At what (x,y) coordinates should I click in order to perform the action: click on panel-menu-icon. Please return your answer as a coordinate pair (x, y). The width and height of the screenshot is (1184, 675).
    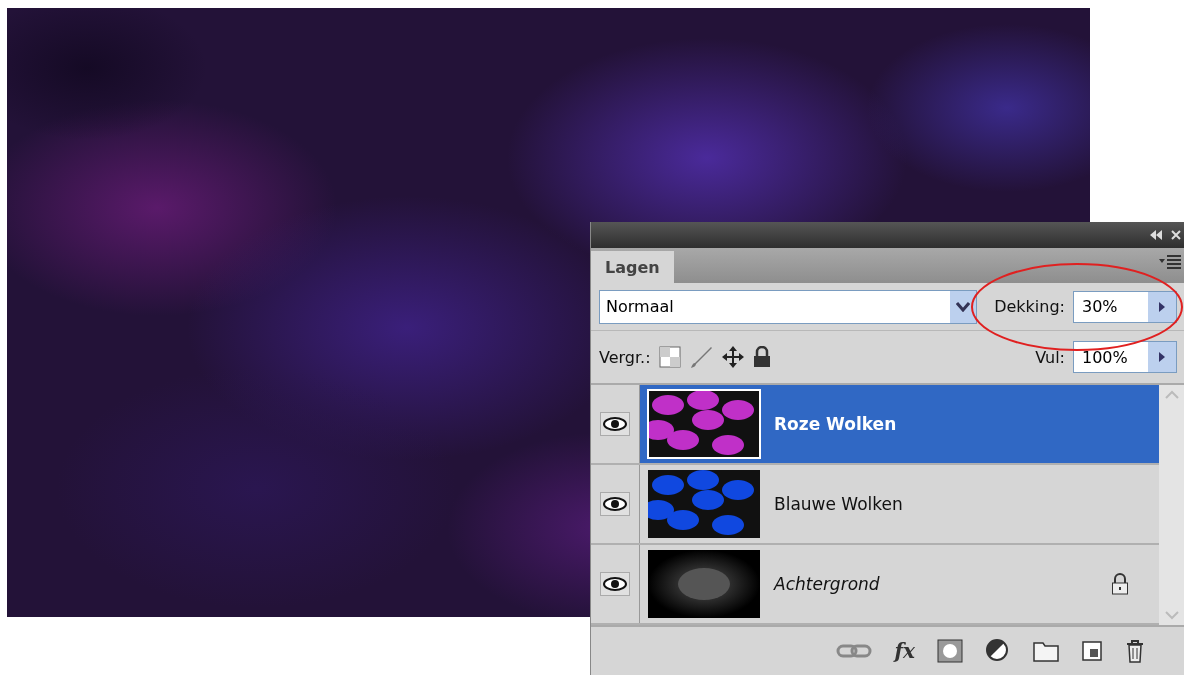
    Looking at the image, I should click on (1170, 262).